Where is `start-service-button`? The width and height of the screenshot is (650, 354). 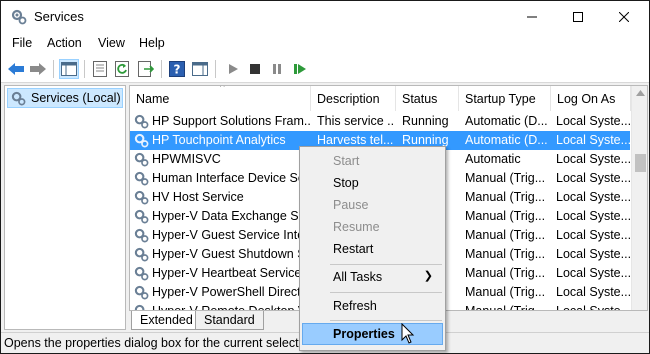
start-service-button is located at coordinates (233, 69).